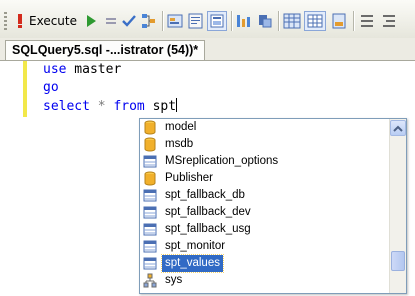  What do you see at coordinates (222, 161) in the screenshot?
I see `completion-label: MSreplication_options` at bounding box center [222, 161].